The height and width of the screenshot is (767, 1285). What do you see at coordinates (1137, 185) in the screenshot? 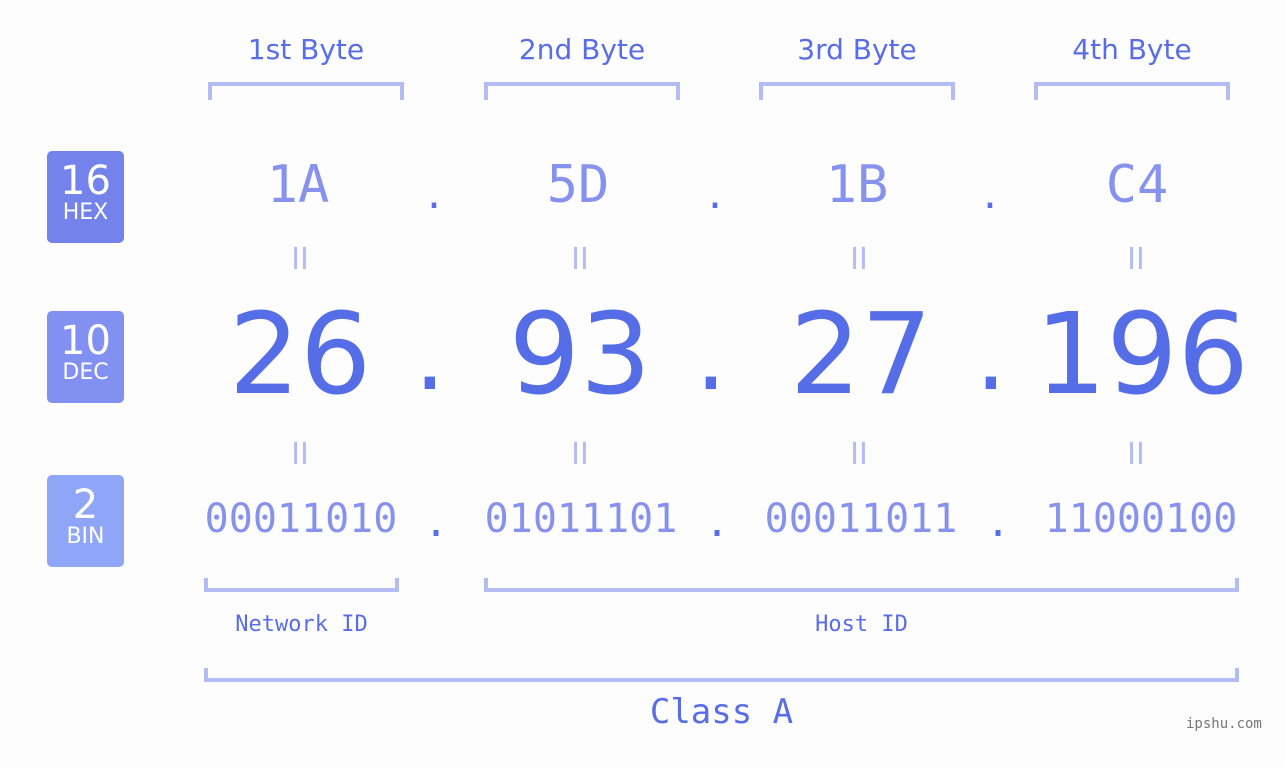
I see `hex-value-4: C4` at bounding box center [1137, 185].